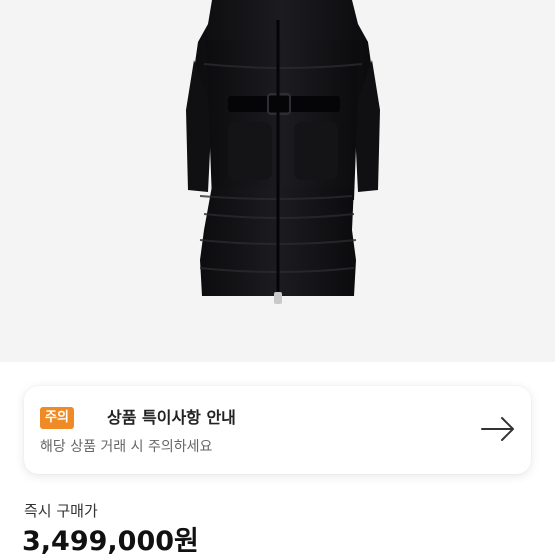  Describe the element at coordinates (498, 429) in the screenshot. I see `arrow-right-icon` at that location.